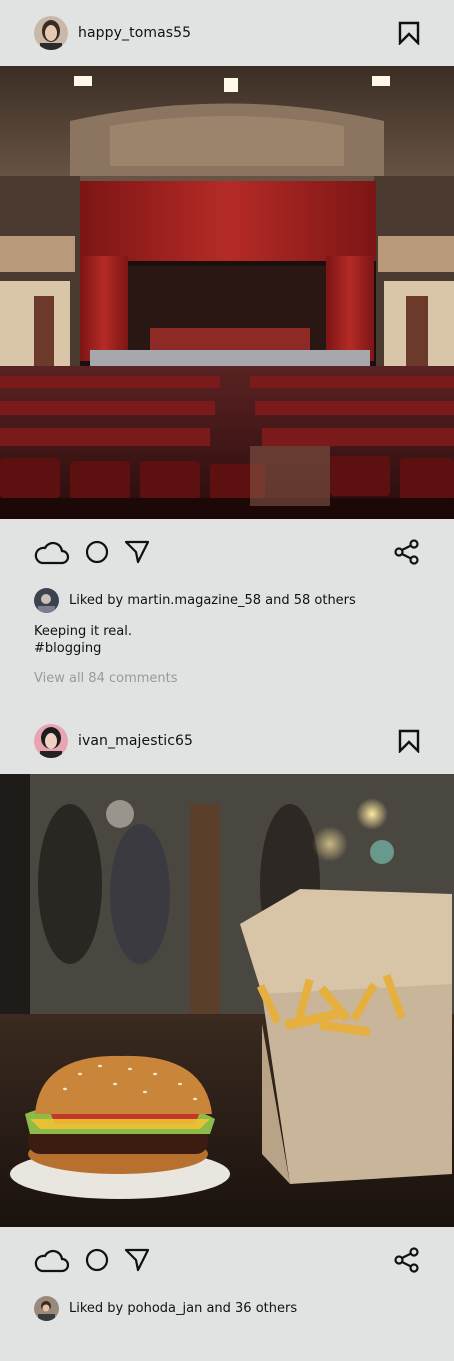 The height and width of the screenshot is (1361, 454). What do you see at coordinates (227, 636) in the screenshot?
I see `post-caption: Keeping it real. #blogging` at bounding box center [227, 636].